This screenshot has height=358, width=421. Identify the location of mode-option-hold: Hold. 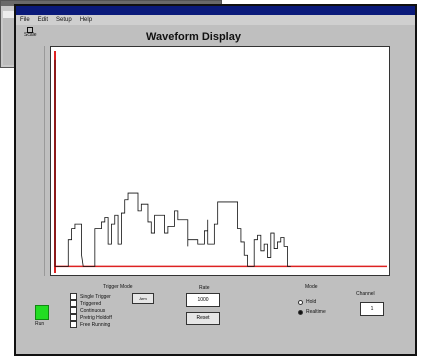
(307, 302).